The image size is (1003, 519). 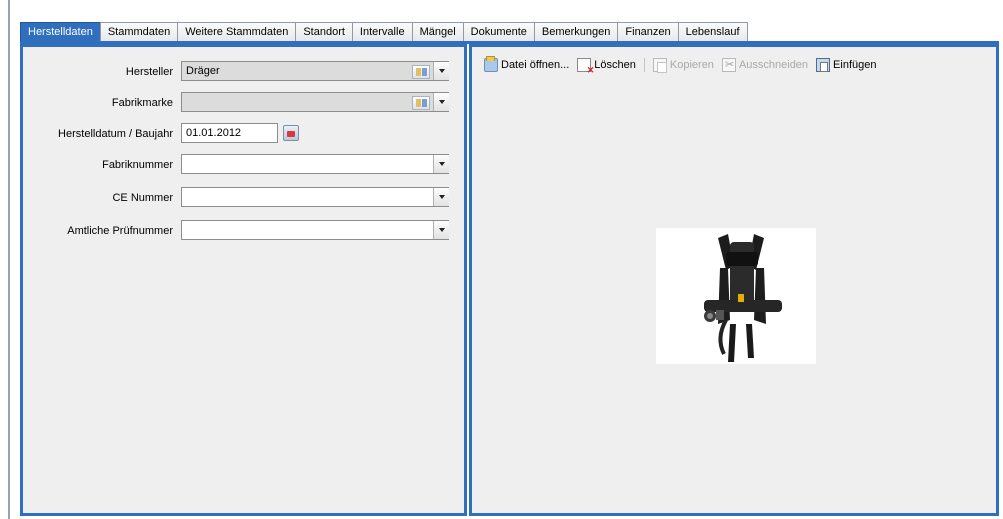 I want to click on cut-label: Ausschneiden, so click(x=773, y=65).